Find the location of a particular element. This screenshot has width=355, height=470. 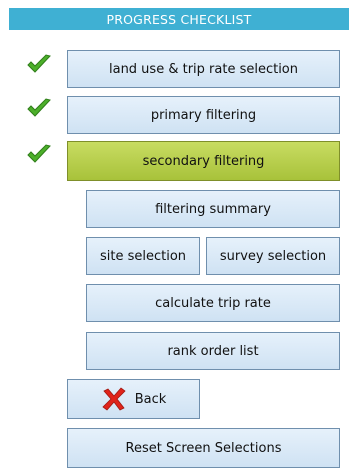

calculate-trip-rate-button: calculate trip rate is located at coordinates (213, 303).